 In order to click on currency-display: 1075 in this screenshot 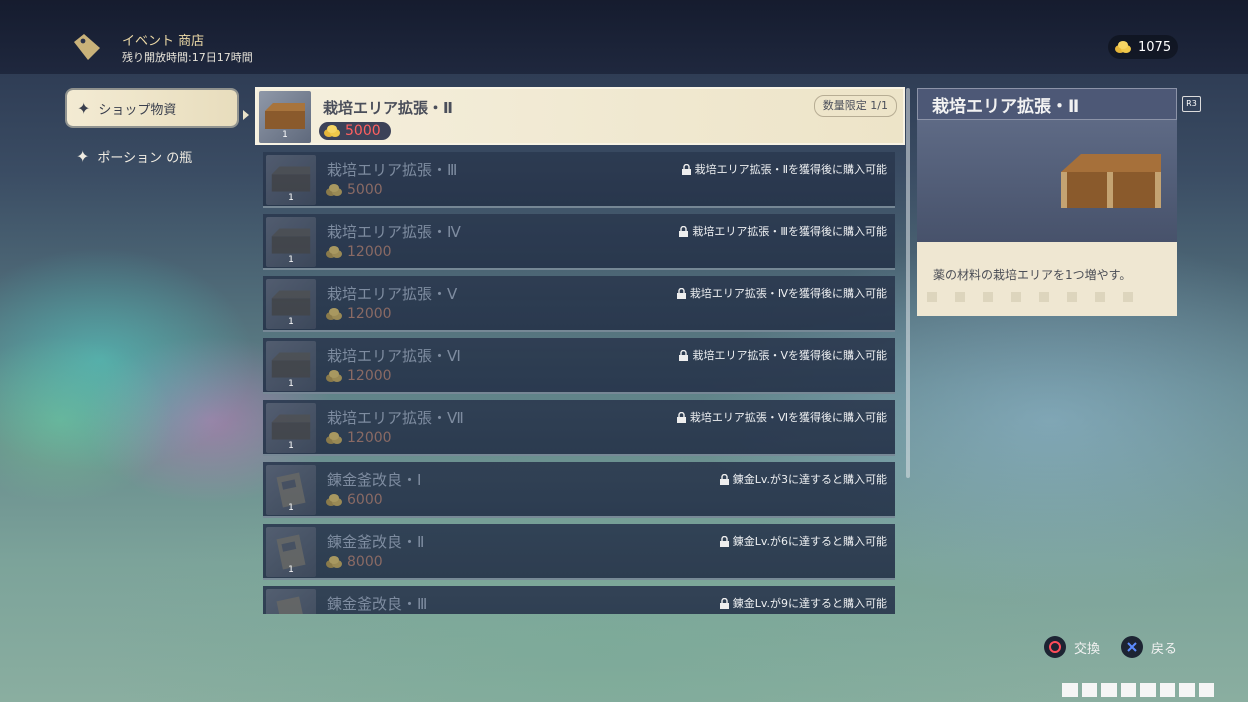, I will do `click(1143, 47)`.